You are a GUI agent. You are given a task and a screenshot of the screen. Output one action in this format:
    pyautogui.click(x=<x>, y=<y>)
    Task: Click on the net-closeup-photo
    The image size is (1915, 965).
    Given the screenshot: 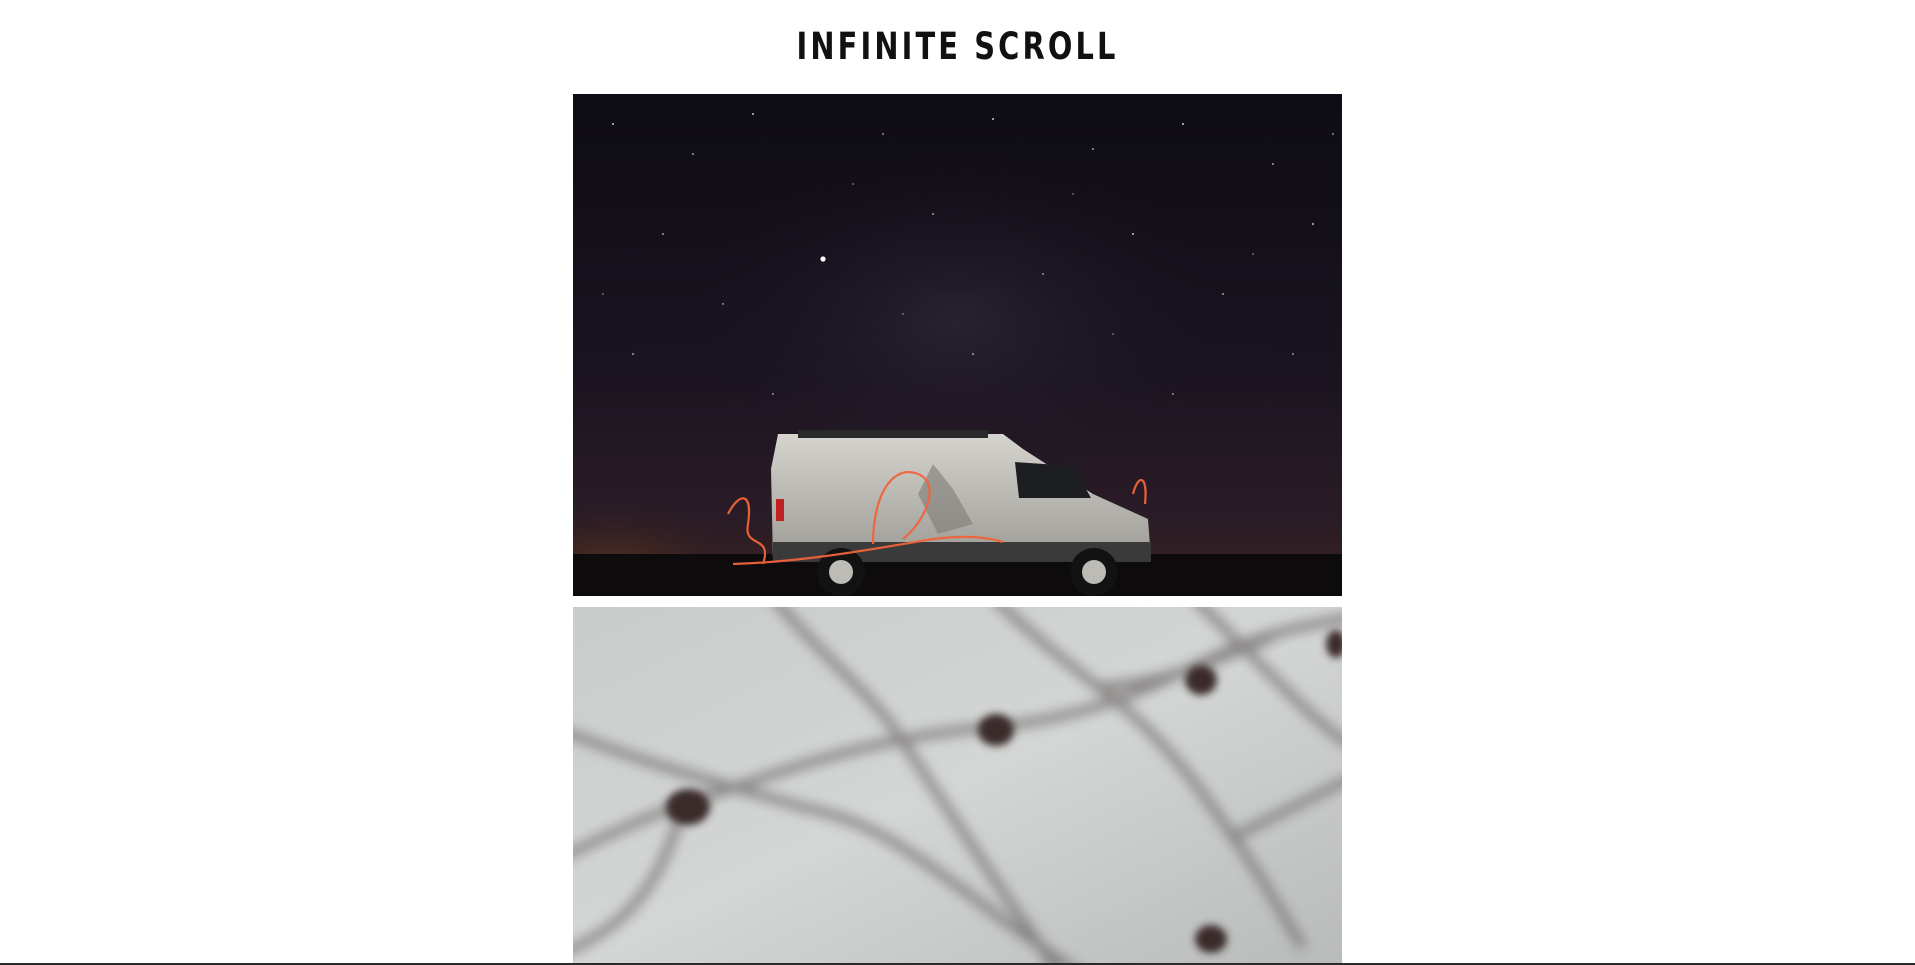 What is the action you would take?
    pyautogui.click(x=957, y=786)
    